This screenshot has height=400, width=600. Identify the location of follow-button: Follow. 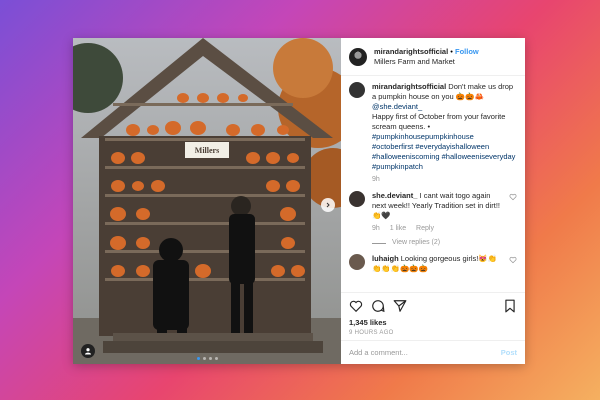
(467, 51).